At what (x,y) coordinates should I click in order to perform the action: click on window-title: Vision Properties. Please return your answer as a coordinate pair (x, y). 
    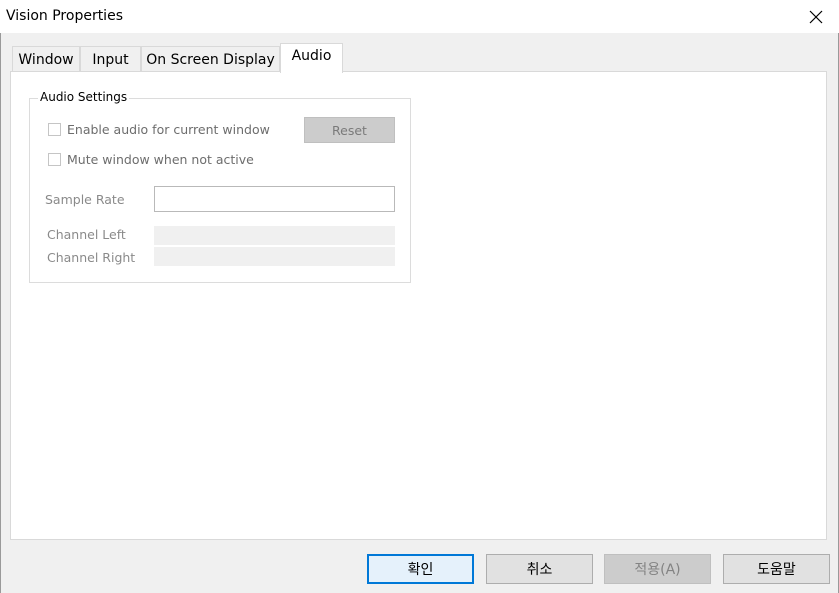
    Looking at the image, I should click on (64, 16).